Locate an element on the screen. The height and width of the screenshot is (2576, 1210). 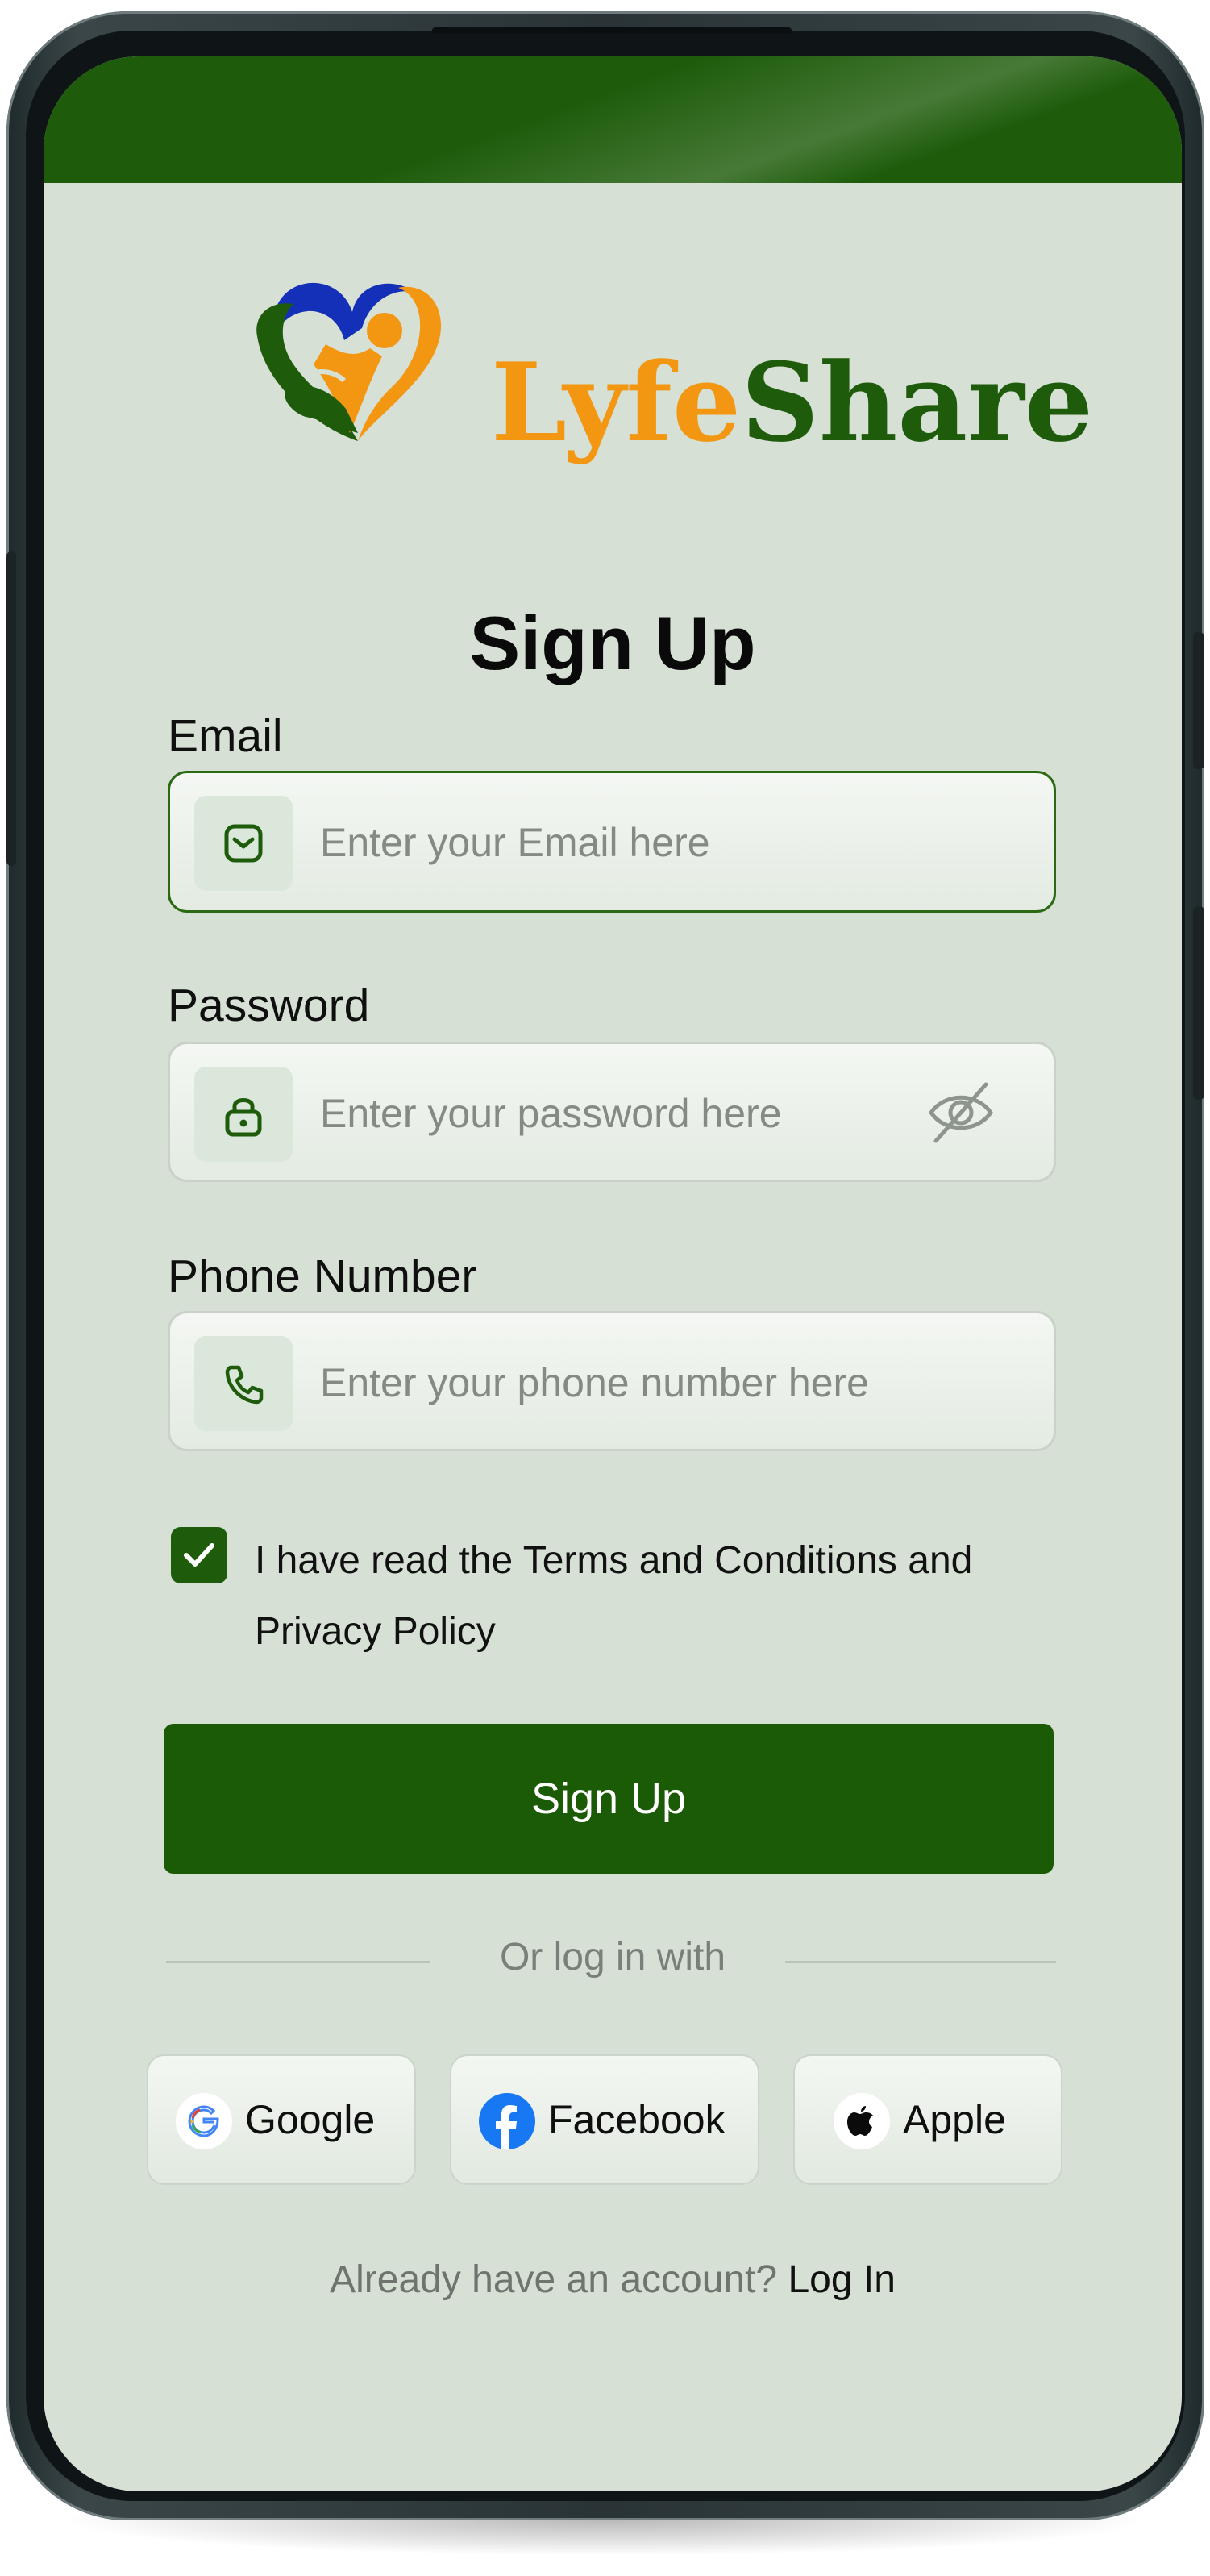
terms-checkbox is located at coordinates (199, 1555).